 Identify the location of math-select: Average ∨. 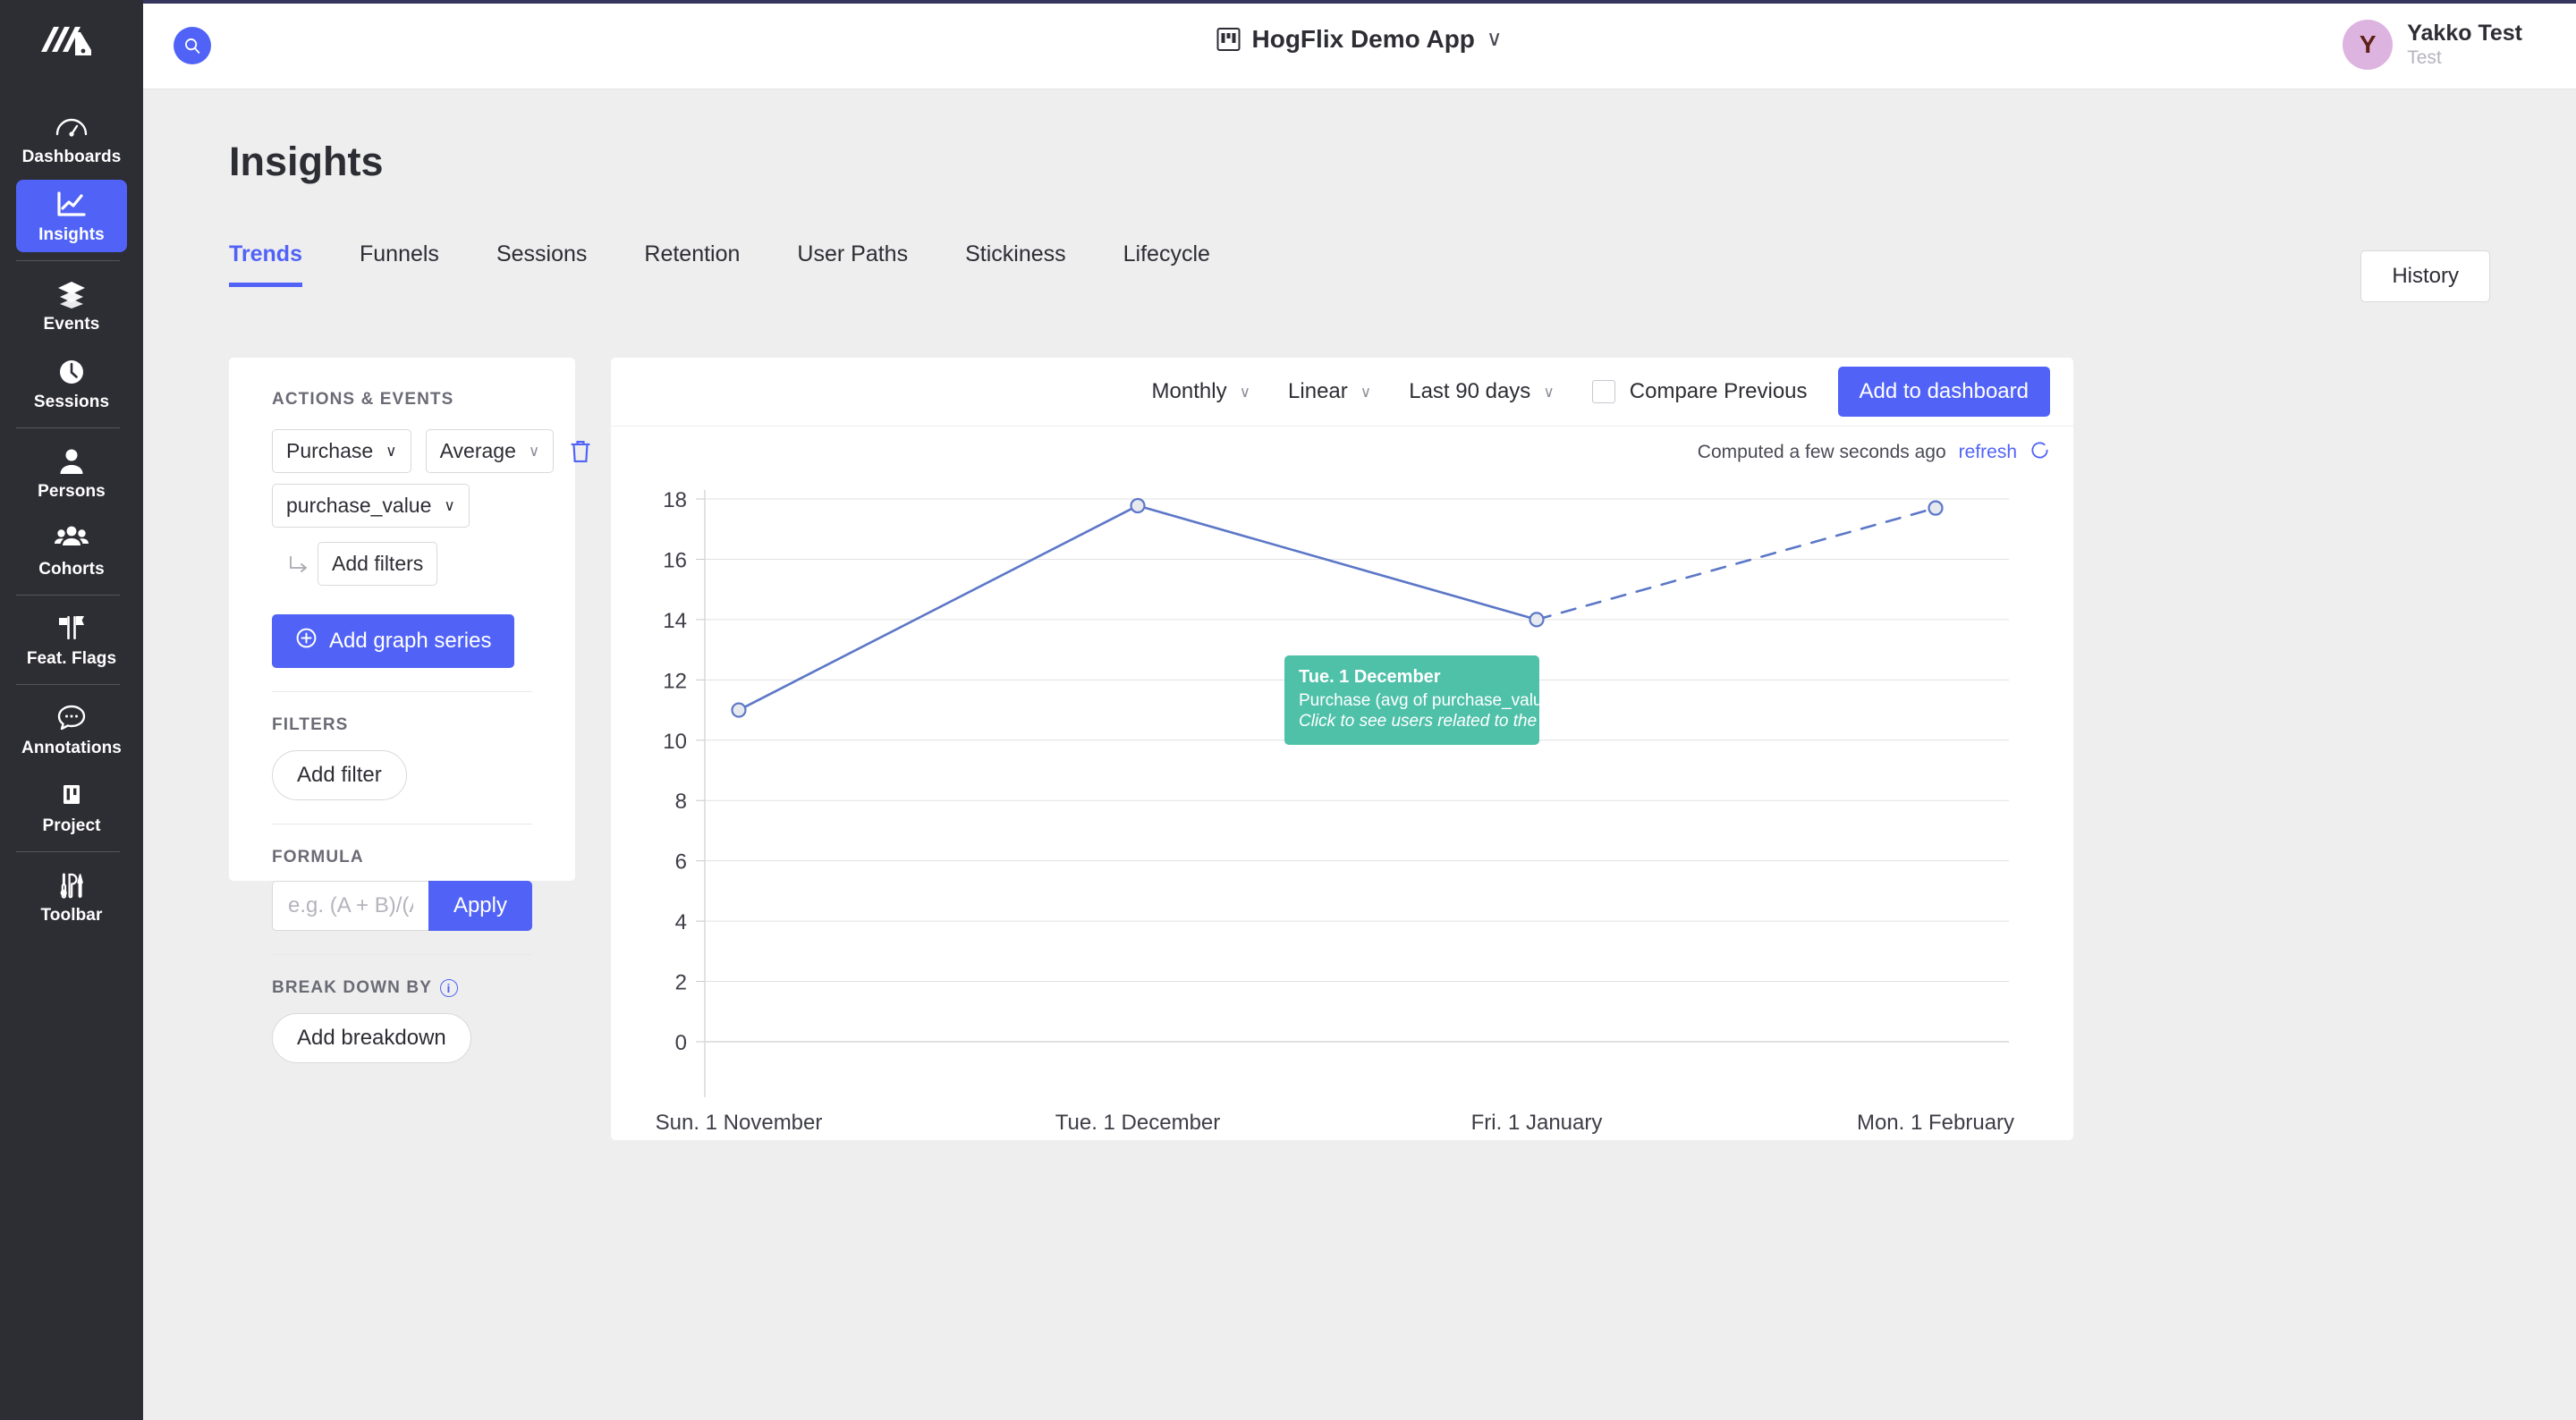
(490, 451).